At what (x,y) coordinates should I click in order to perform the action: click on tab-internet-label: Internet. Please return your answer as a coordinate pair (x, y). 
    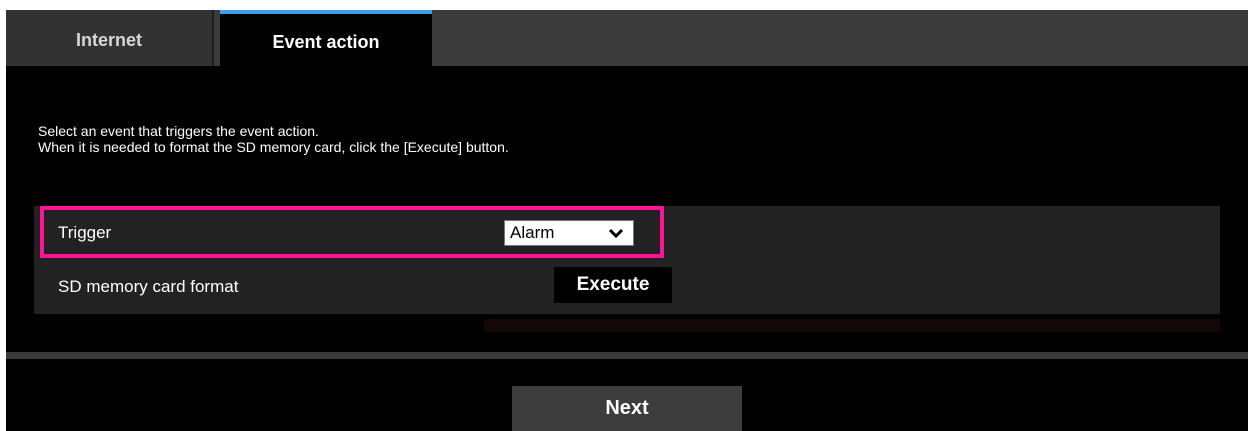
    Looking at the image, I should click on (108, 39).